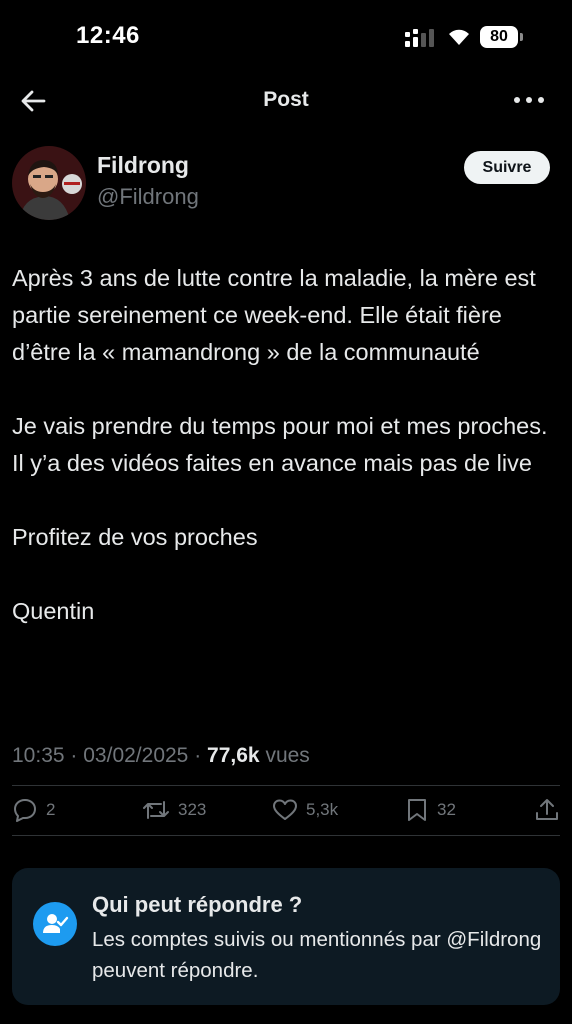 The width and height of the screenshot is (572, 1024). What do you see at coordinates (49, 183) in the screenshot?
I see `avatar` at bounding box center [49, 183].